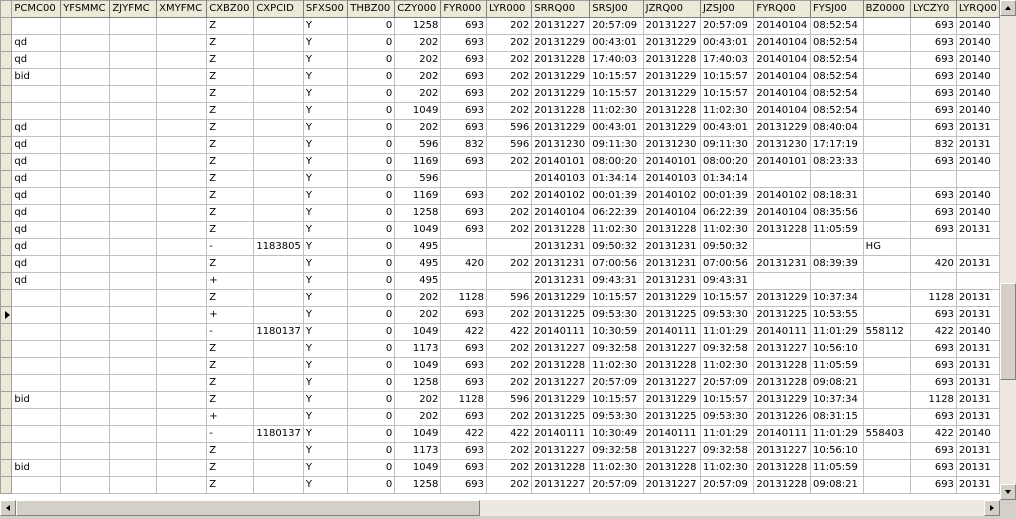 This screenshot has height=519, width=1016. What do you see at coordinates (671, 9) in the screenshot?
I see `column-header: JZRQ00` at bounding box center [671, 9].